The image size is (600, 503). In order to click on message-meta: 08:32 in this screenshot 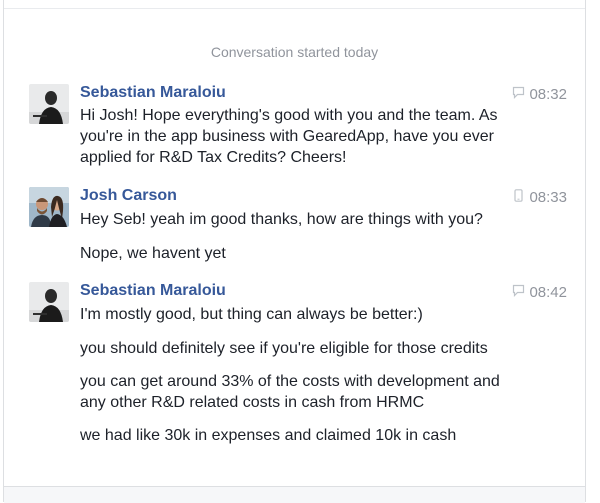, I will do `click(539, 94)`.